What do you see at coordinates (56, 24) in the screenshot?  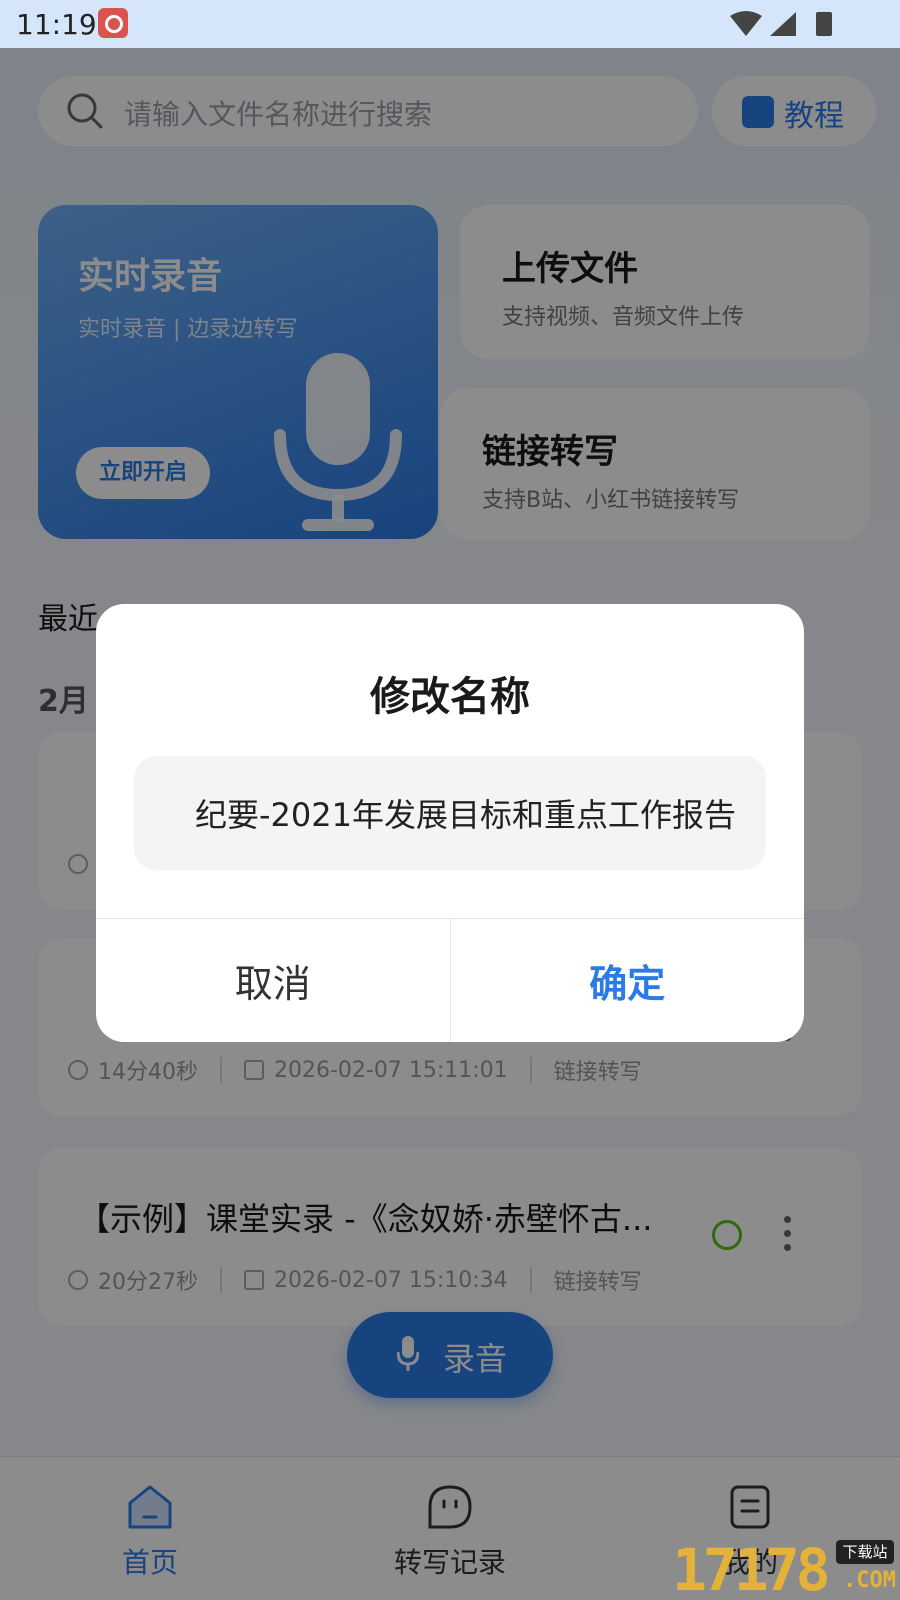 I see `status-time: 11:19` at bounding box center [56, 24].